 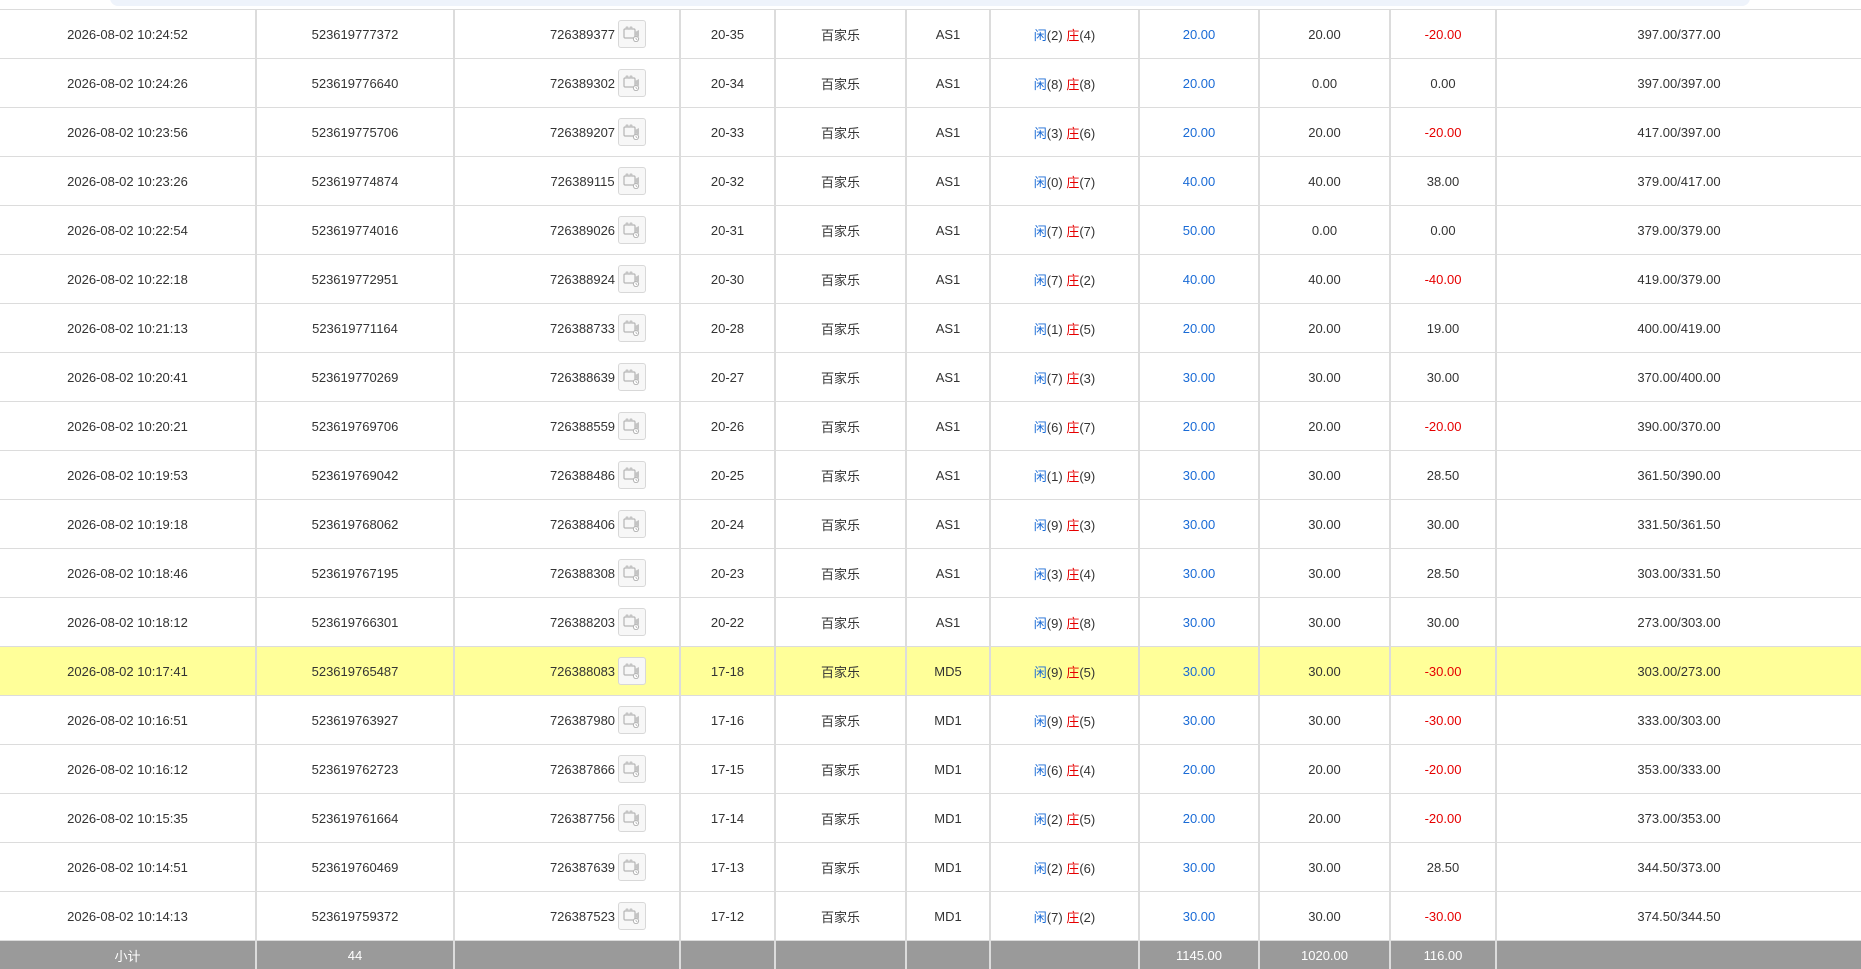 I want to click on banker-value: (4), so click(x=1087, y=770).